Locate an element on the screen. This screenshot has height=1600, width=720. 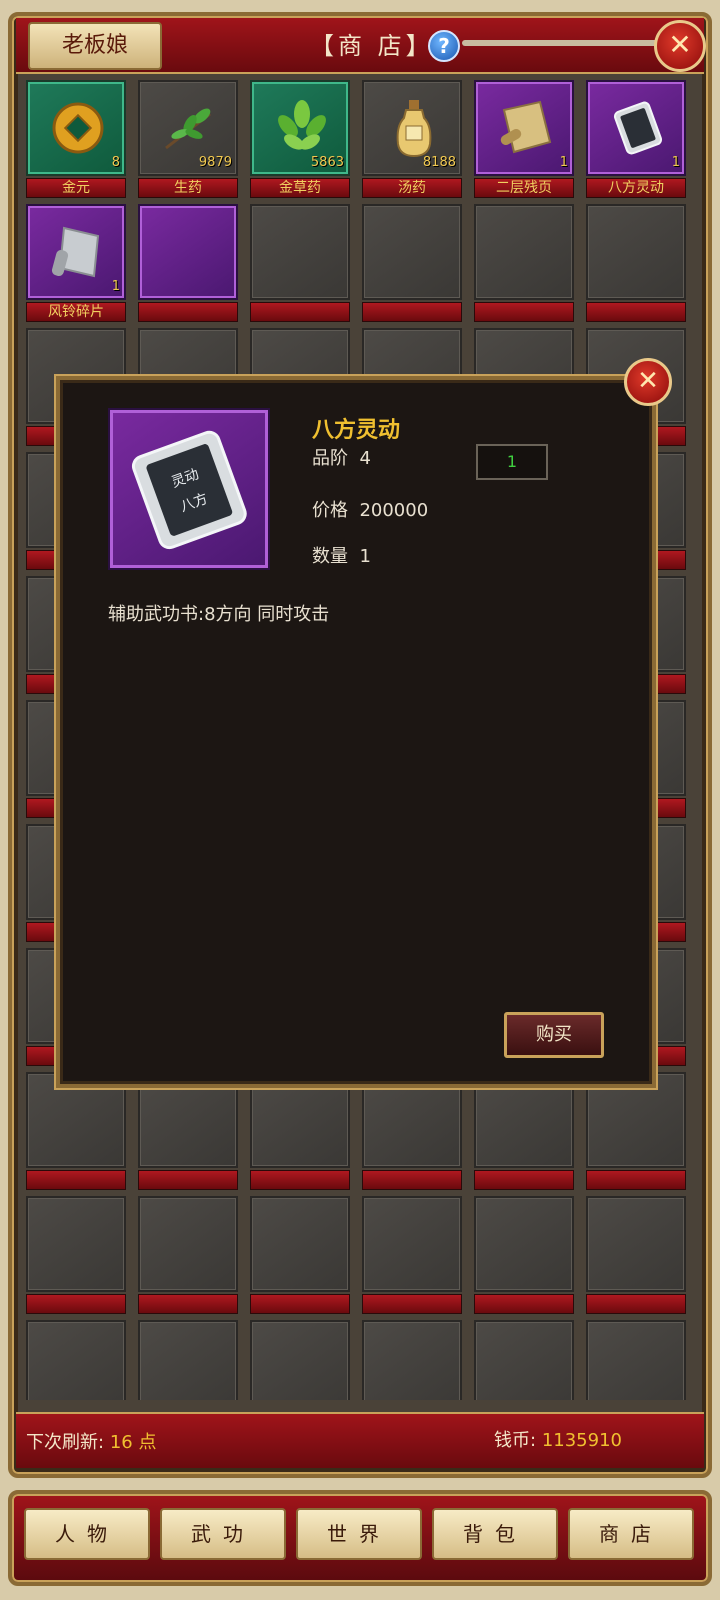
shop-slot: 5863 金草药 is located at coordinates (300, 139).